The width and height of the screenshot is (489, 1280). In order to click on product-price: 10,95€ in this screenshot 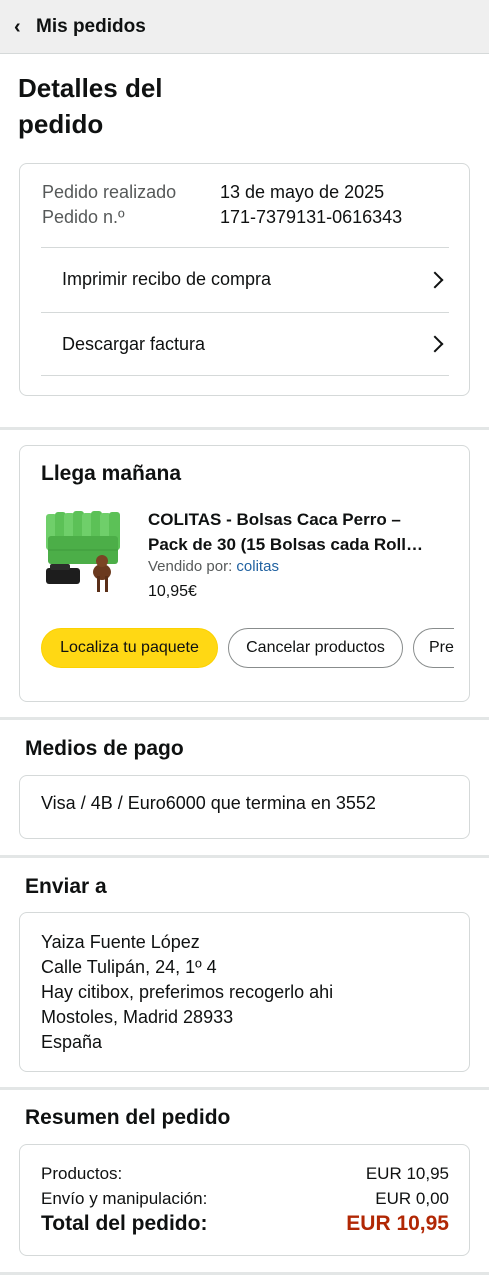, I will do `click(172, 591)`.